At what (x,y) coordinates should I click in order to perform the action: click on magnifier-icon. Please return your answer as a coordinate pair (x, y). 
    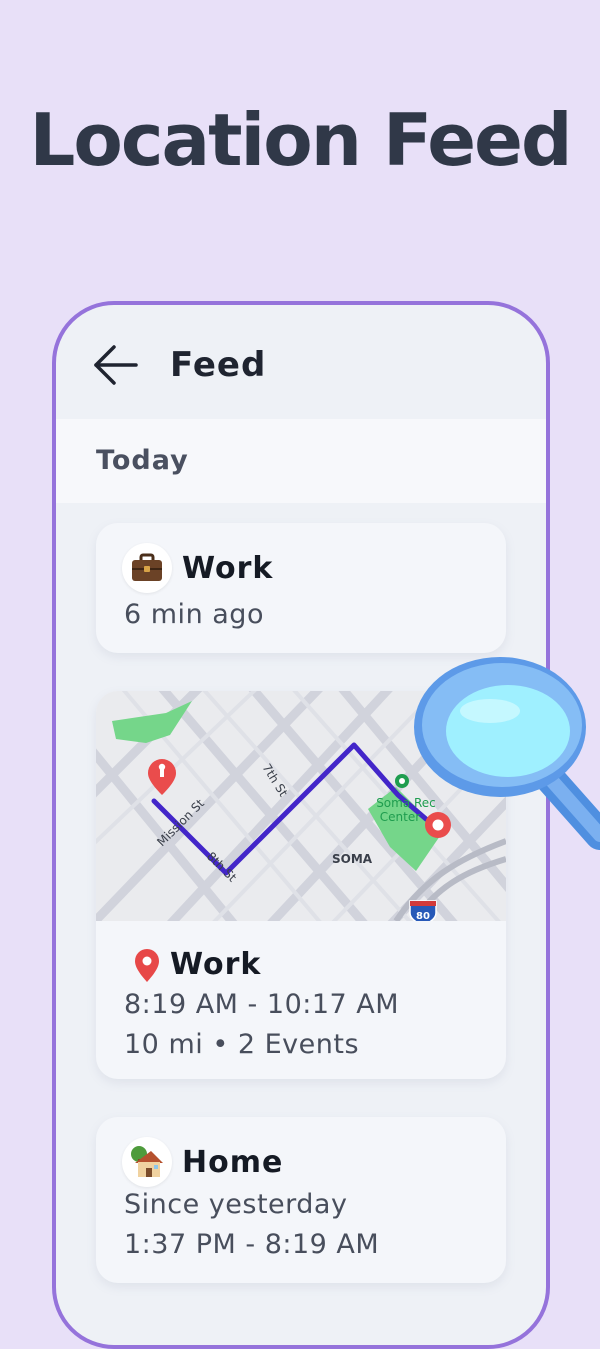
    Looking at the image, I should click on (507, 753).